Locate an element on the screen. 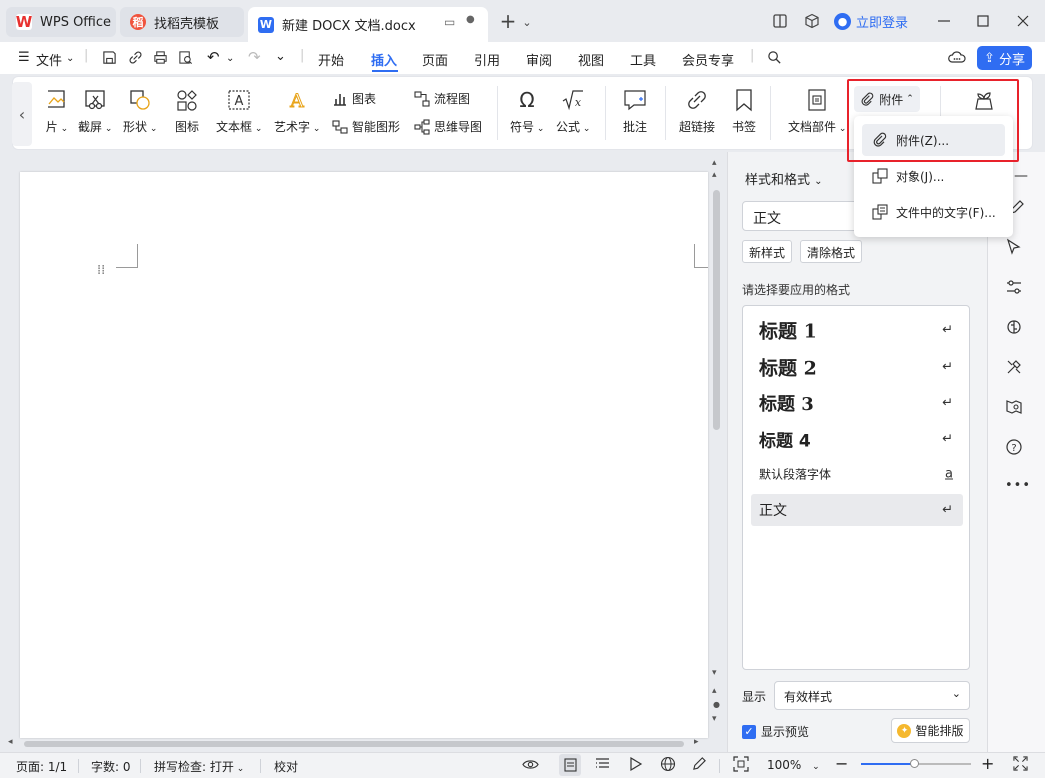 The image size is (1045, 778). tab-wps-office: W WPS Office is located at coordinates (61, 22).